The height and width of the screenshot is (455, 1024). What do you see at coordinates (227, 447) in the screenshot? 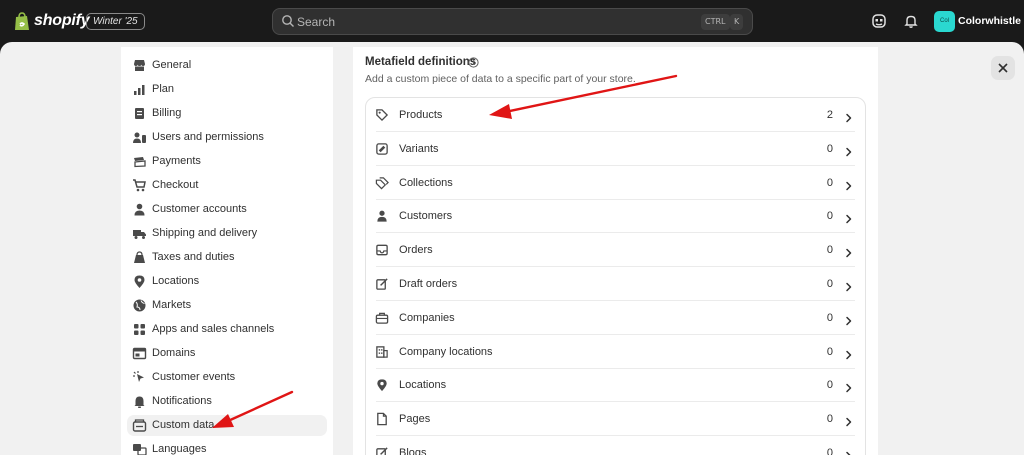
I see `sidebar-item-languages: Languages` at bounding box center [227, 447].